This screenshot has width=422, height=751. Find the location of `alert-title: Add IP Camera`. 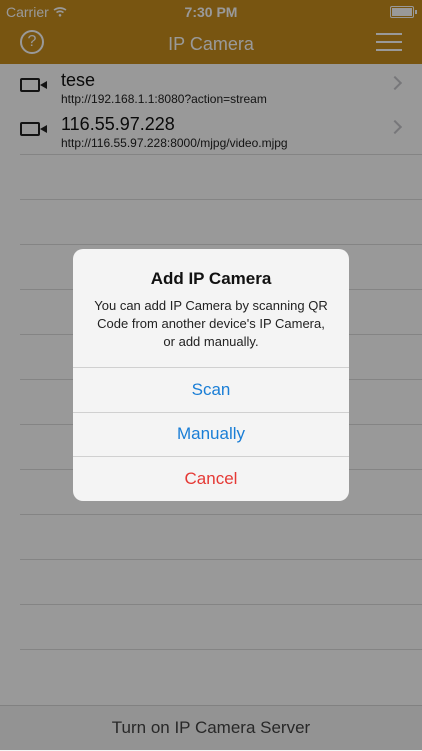

alert-title: Add IP Camera is located at coordinates (211, 278).